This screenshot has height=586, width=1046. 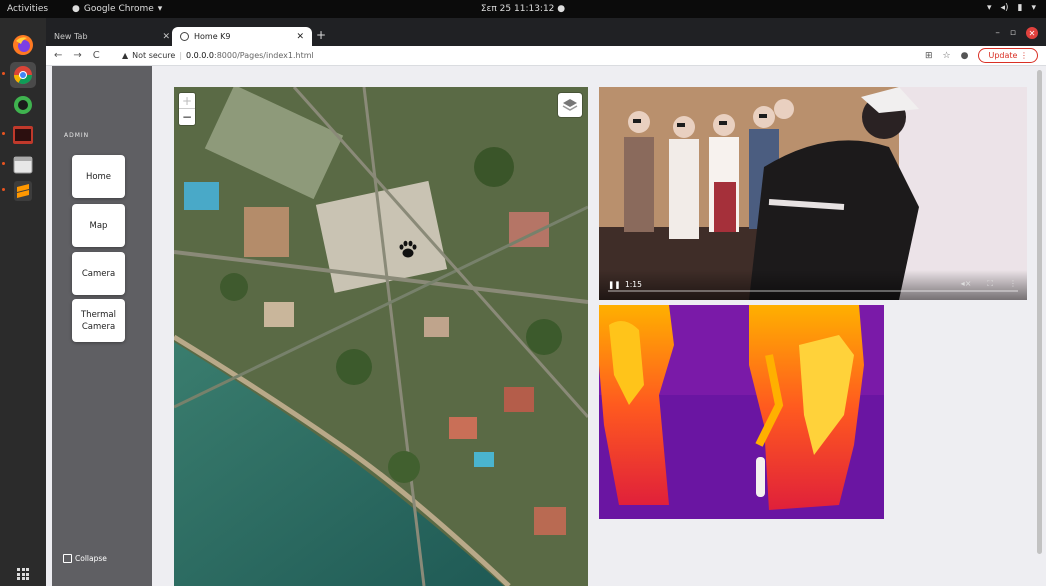 I want to click on dock-terminal, so click(x=19, y=135).